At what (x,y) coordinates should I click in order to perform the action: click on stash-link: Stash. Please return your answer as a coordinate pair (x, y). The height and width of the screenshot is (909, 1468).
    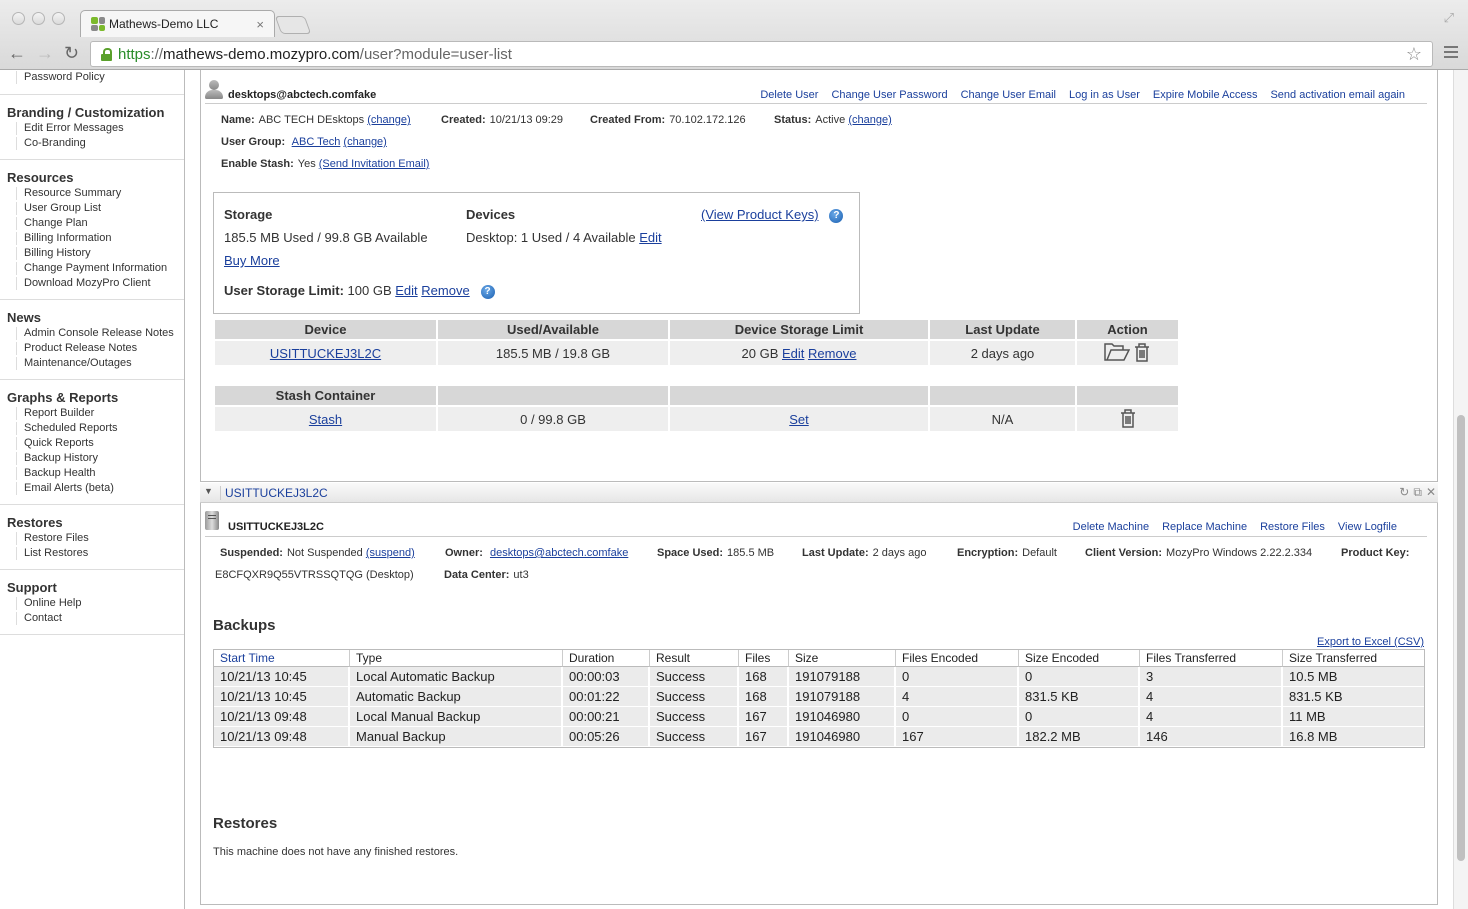
    Looking at the image, I should click on (325, 419).